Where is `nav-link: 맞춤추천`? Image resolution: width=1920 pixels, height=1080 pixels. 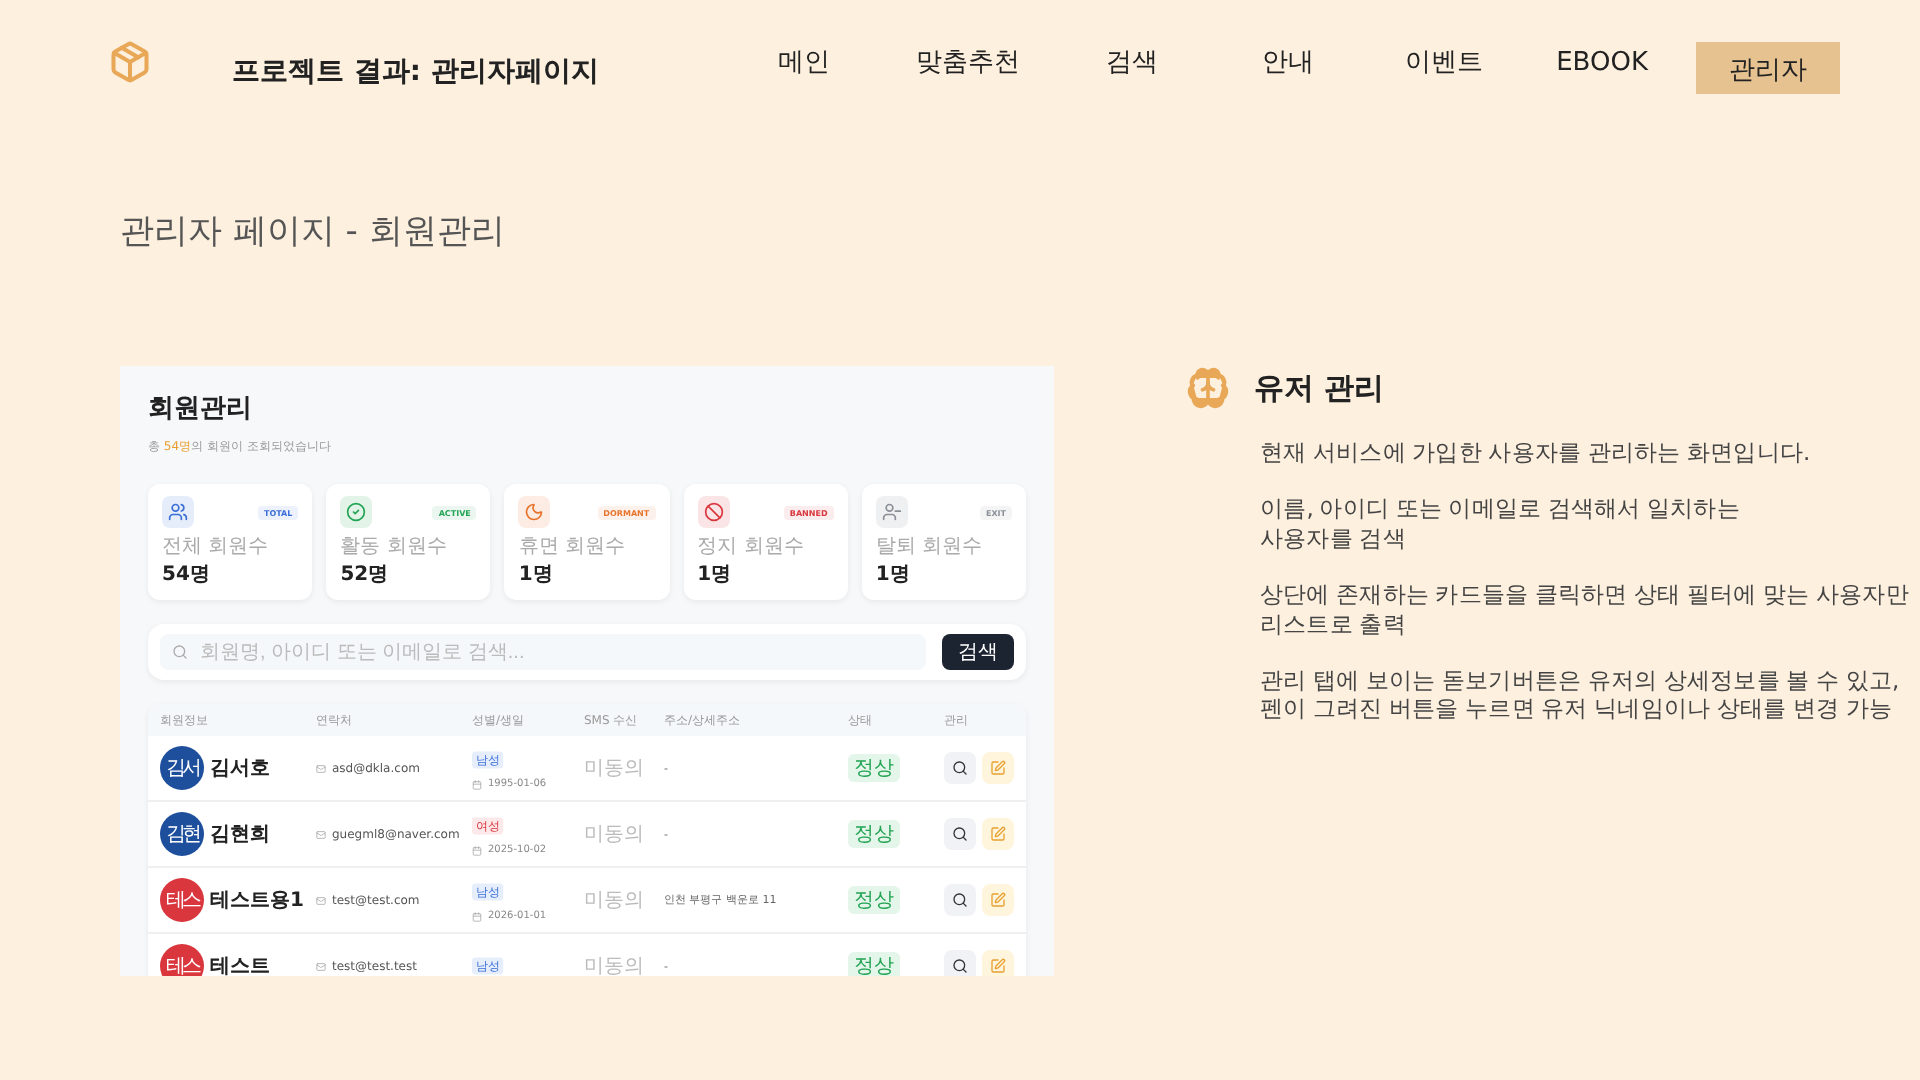
nav-link: 맞춤추천 is located at coordinates (968, 62).